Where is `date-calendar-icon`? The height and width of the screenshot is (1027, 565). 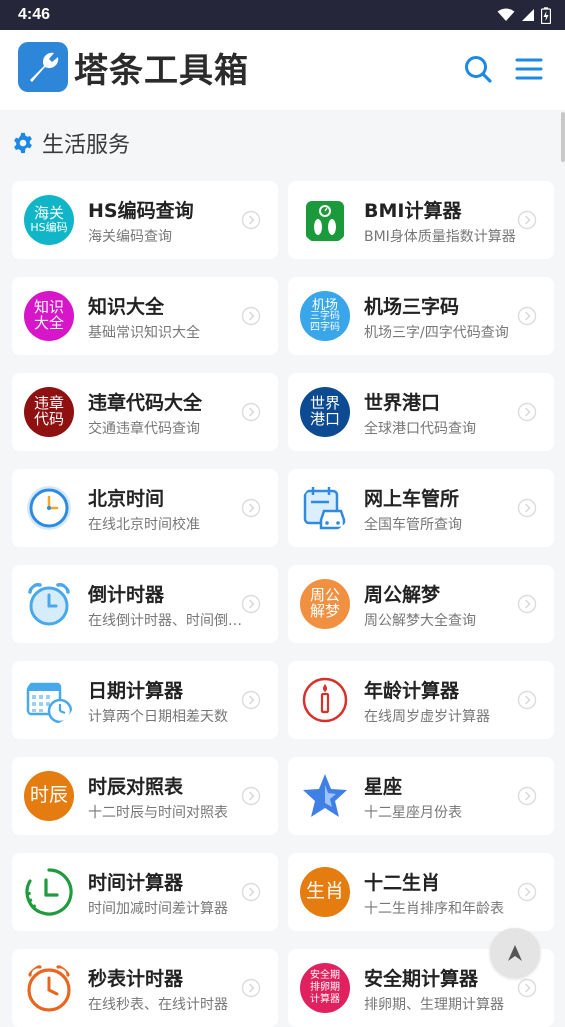
date-calendar-icon is located at coordinates (49, 700).